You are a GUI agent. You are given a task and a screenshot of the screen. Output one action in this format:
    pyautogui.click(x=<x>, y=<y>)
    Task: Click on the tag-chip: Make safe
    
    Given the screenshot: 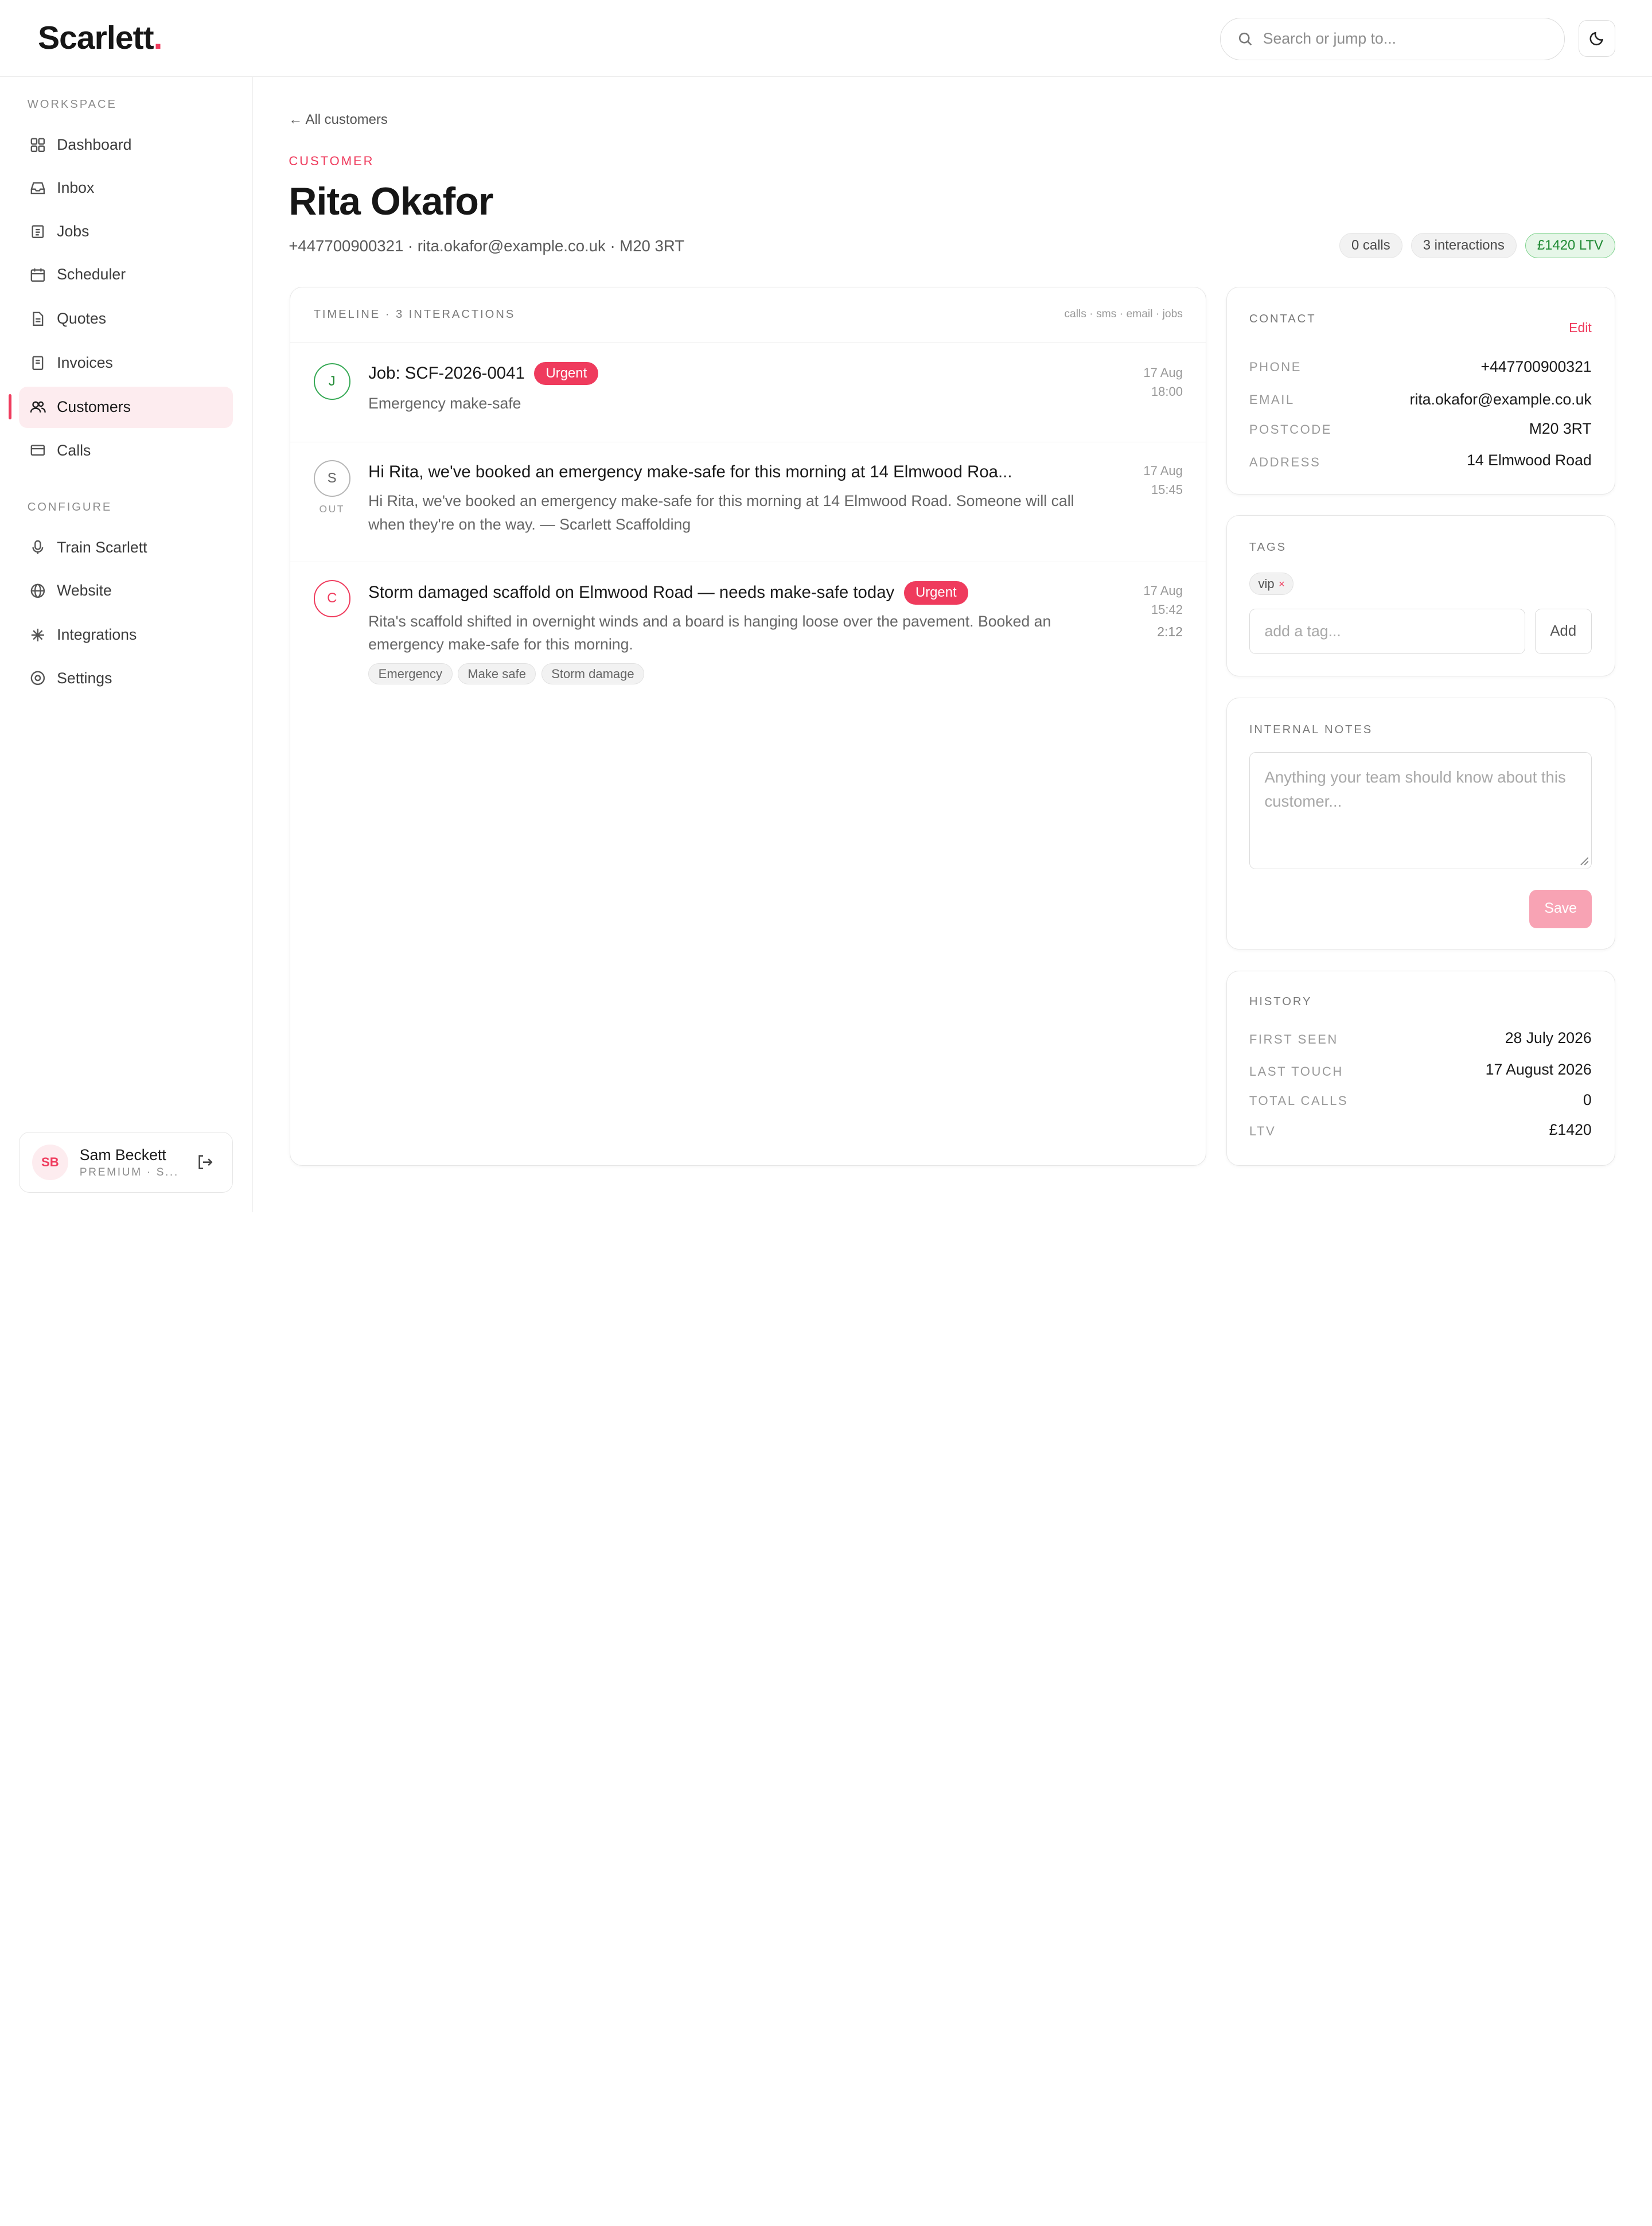 What is the action you would take?
    pyautogui.click(x=496, y=674)
    